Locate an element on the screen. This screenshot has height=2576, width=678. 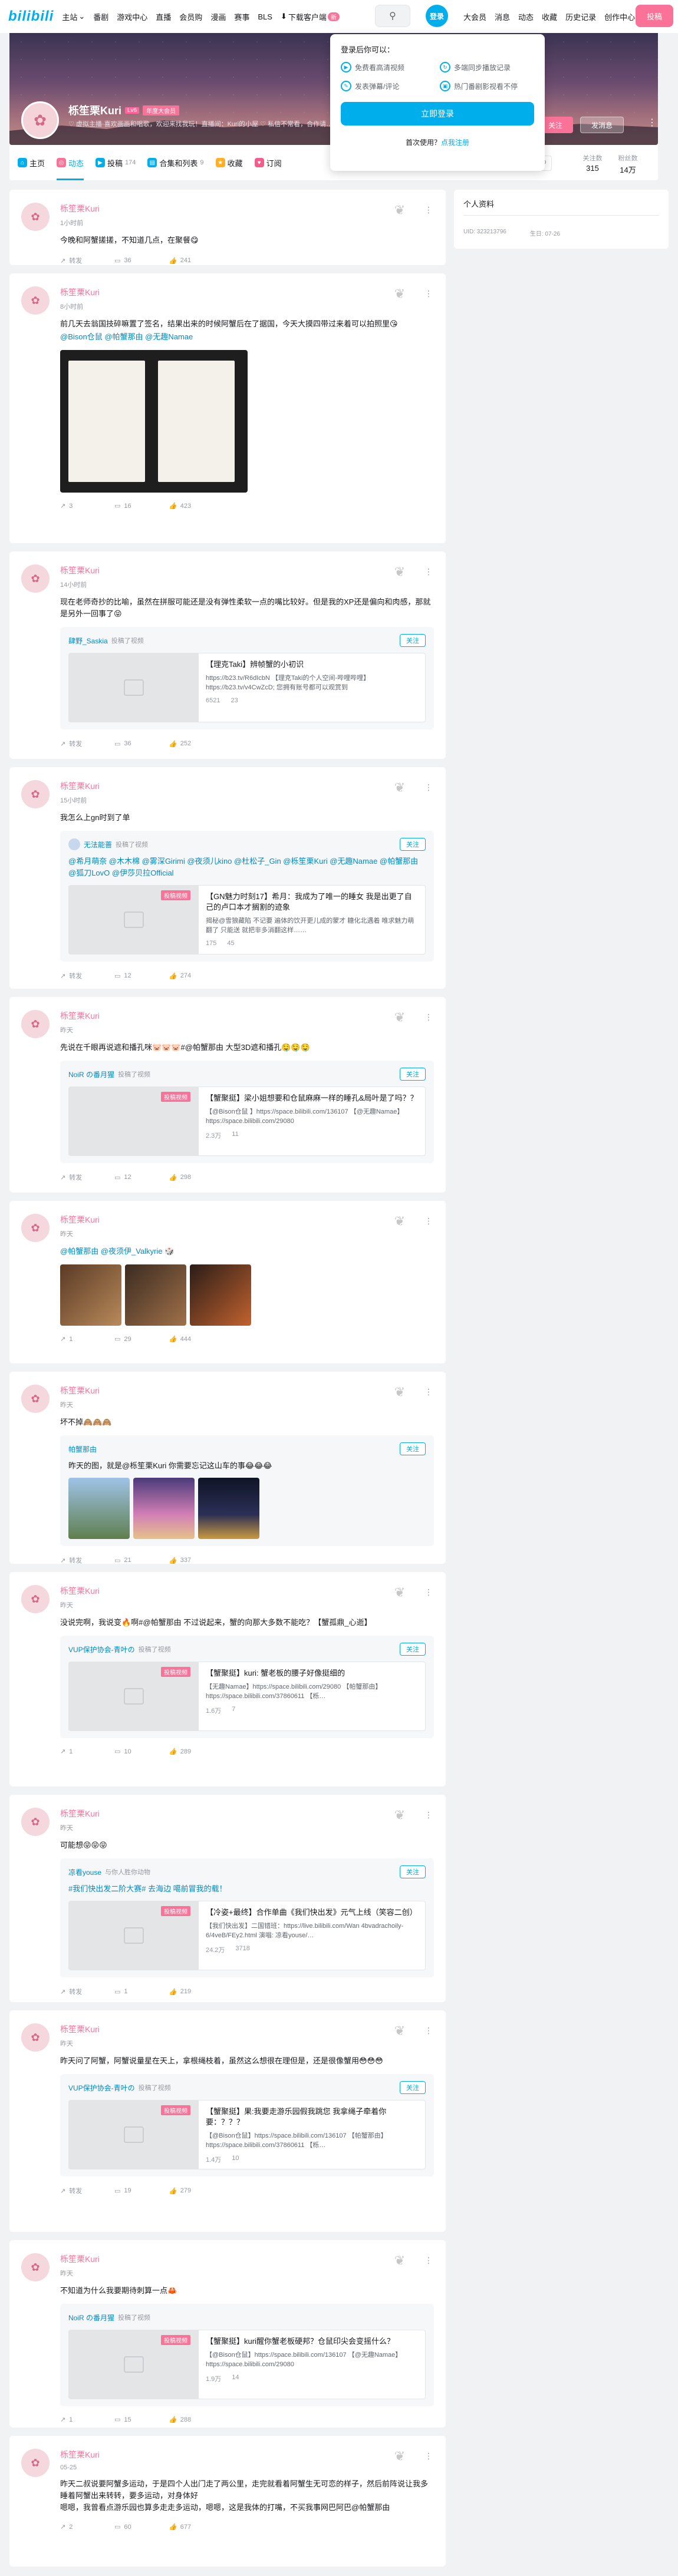
mention-links: @帕蟹那由 @夜须伊_Valkyrie 🎲 is located at coordinates (247, 1251).